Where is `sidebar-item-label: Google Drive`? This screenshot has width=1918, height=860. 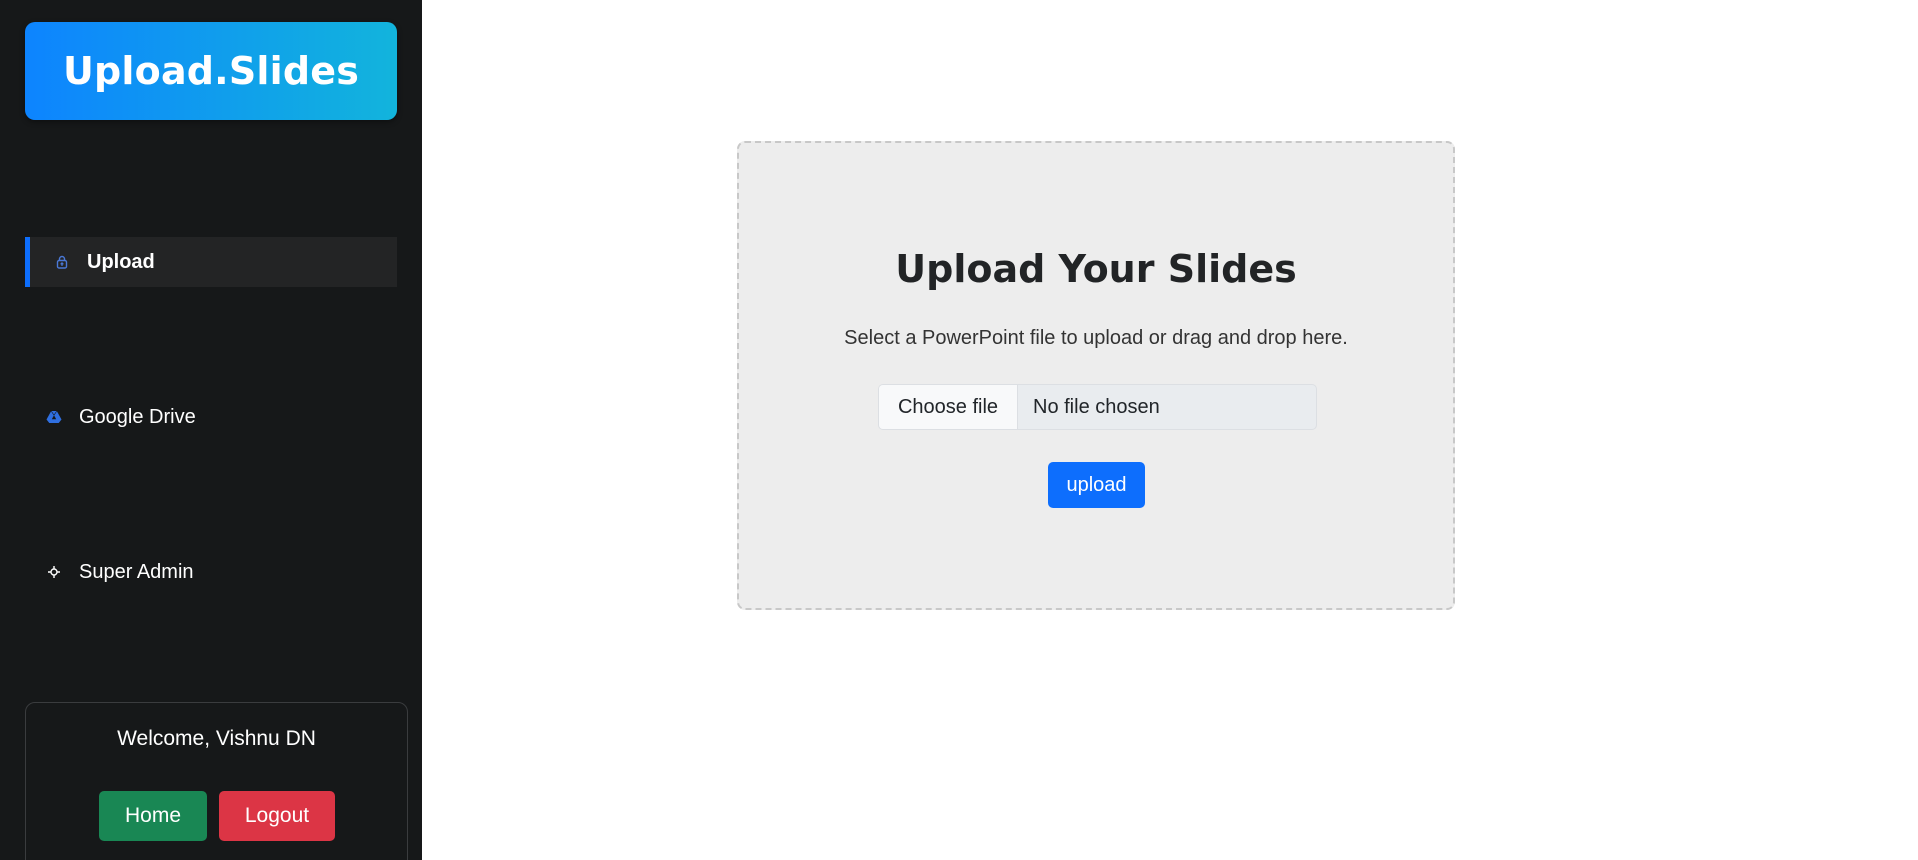 sidebar-item-label: Google Drive is located at coordinates (137, 416).